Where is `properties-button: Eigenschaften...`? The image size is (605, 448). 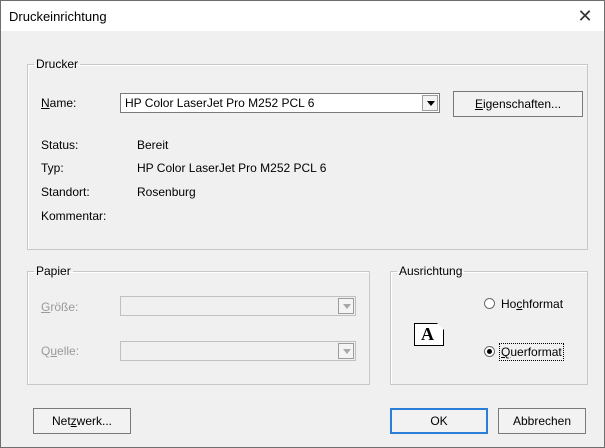 properties-button: Eigenschaften... is located at coordinates (518, 104).